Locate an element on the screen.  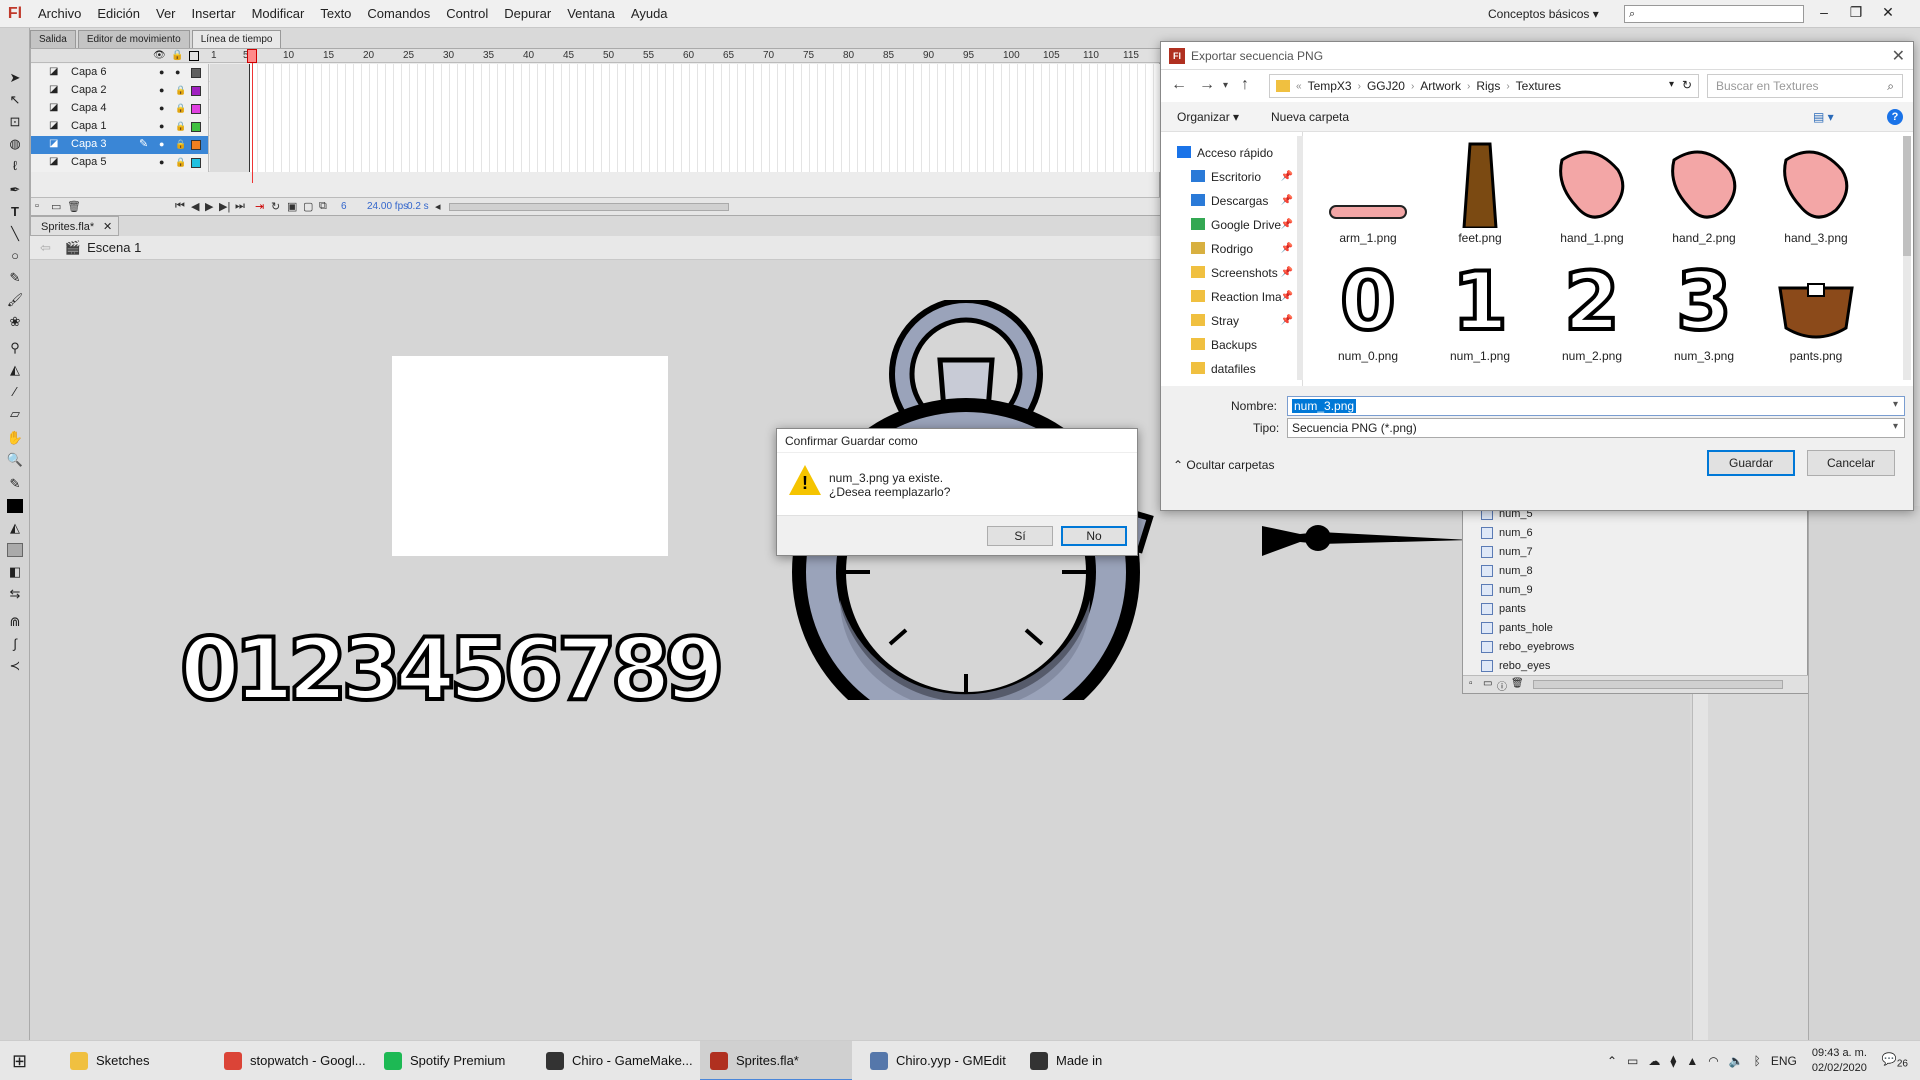
menu-edicion: Edición is located at coordinates (118, 14).